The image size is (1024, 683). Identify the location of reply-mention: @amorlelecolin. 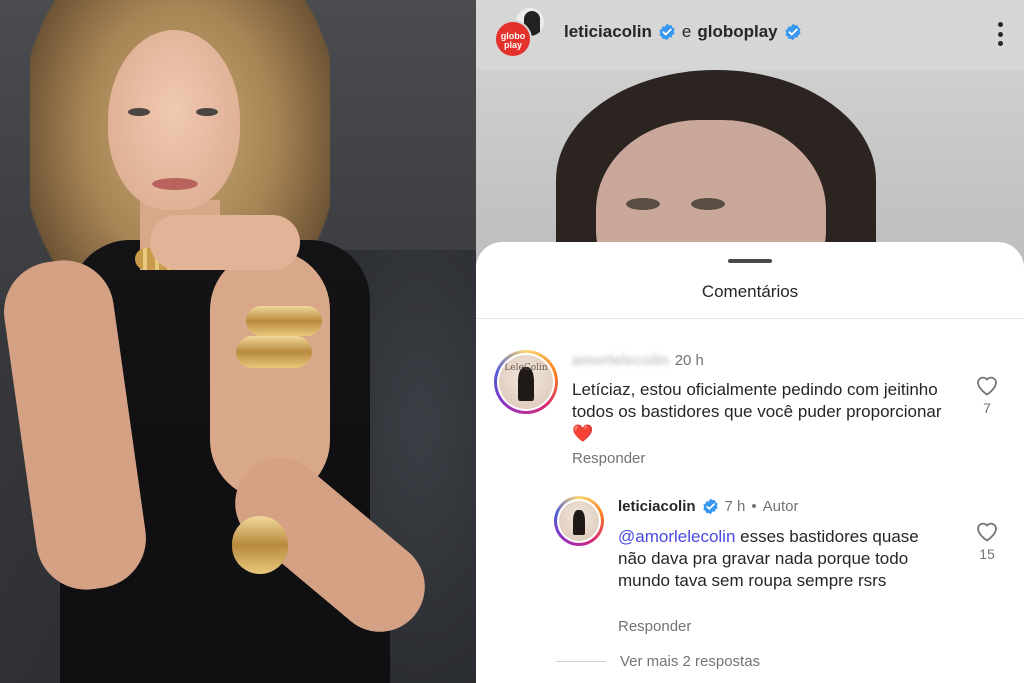
(676, 536).